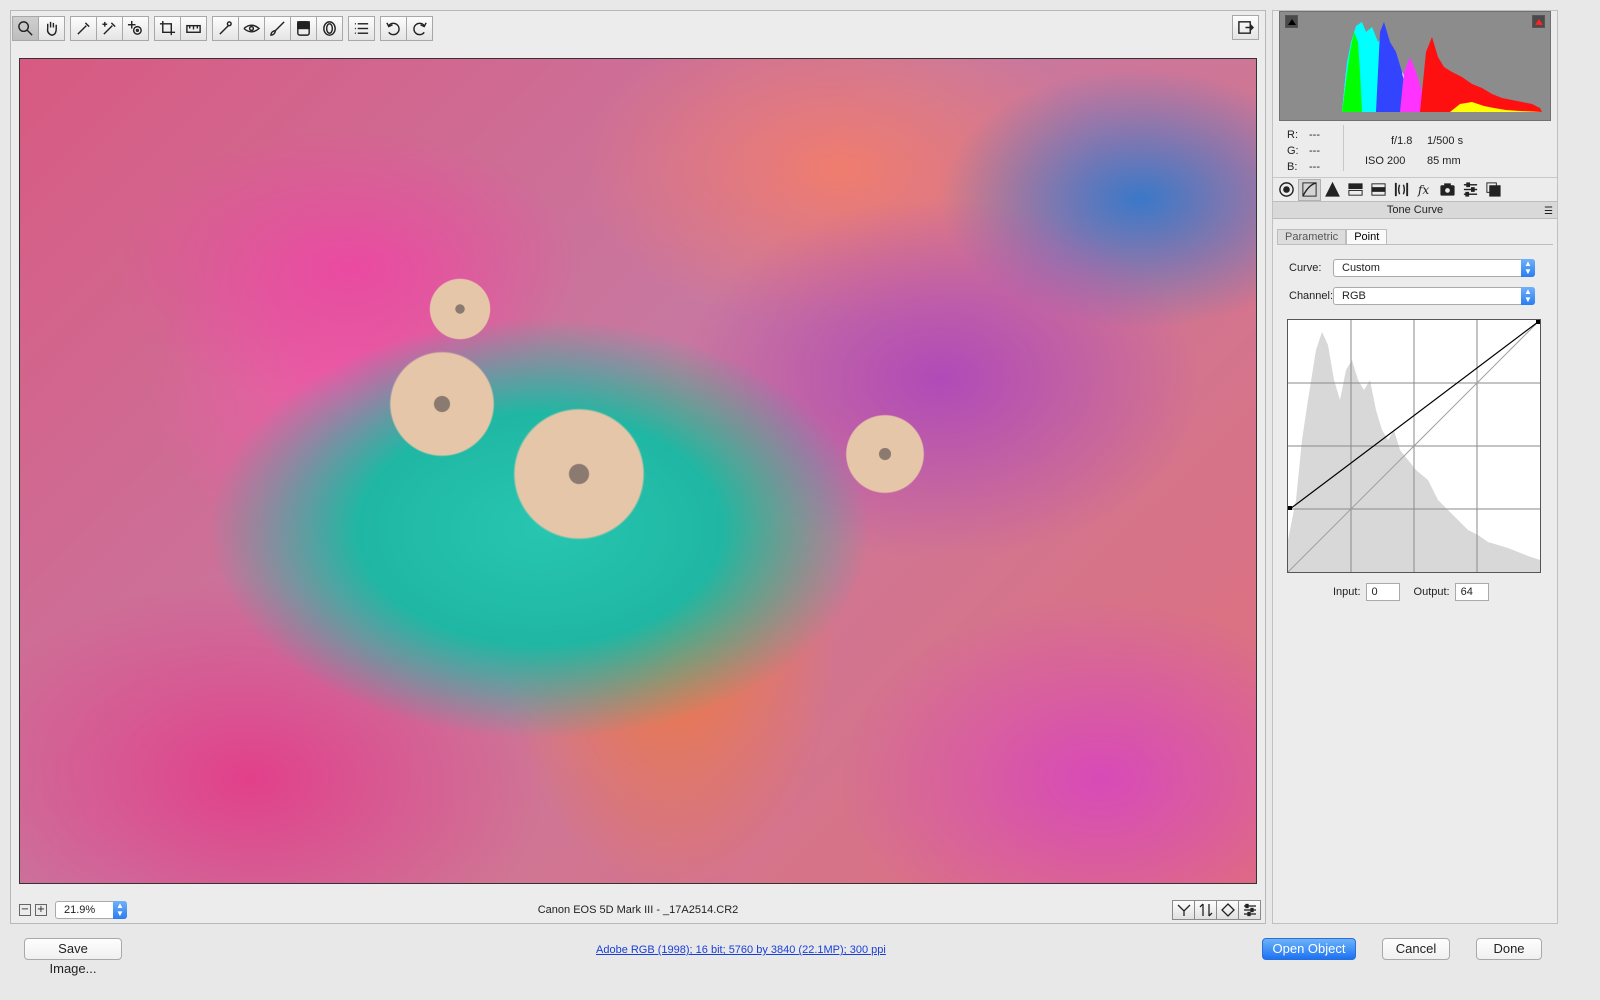 This screenshot has height=1000, width=1600. I want to click on crop-icon, so click(167, 27).